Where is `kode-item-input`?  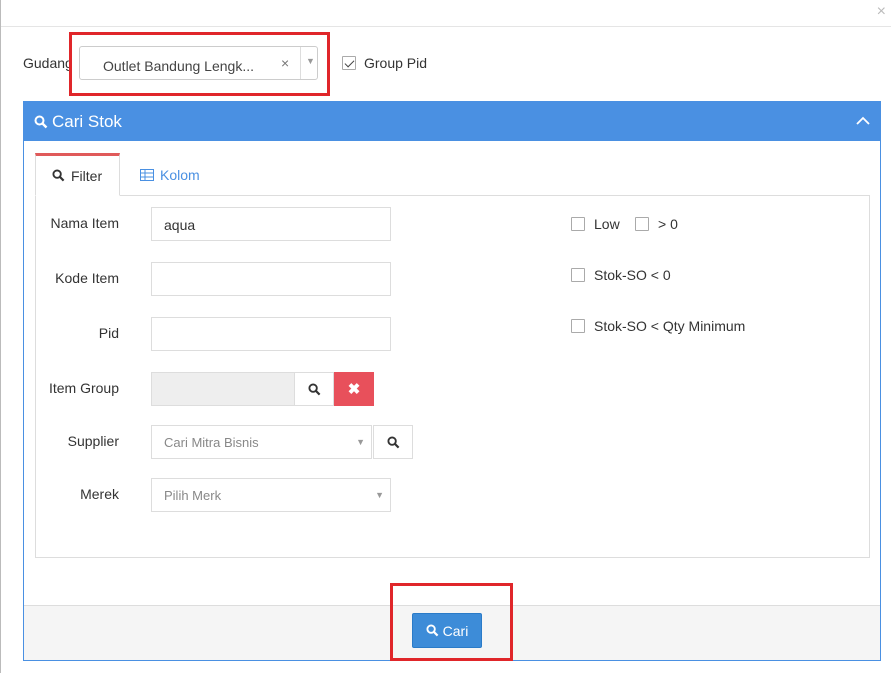 kode-item-input is located at coordinates (271, 279).